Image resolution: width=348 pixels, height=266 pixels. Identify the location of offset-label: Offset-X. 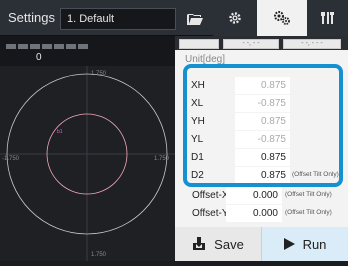
(210, 195).